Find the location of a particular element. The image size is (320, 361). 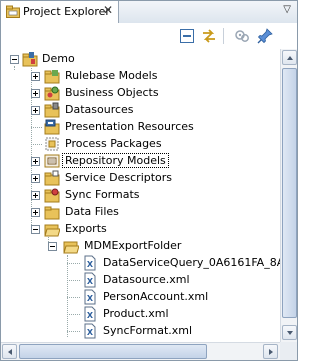

scroll-up-button is located at coordinates (289, 57).